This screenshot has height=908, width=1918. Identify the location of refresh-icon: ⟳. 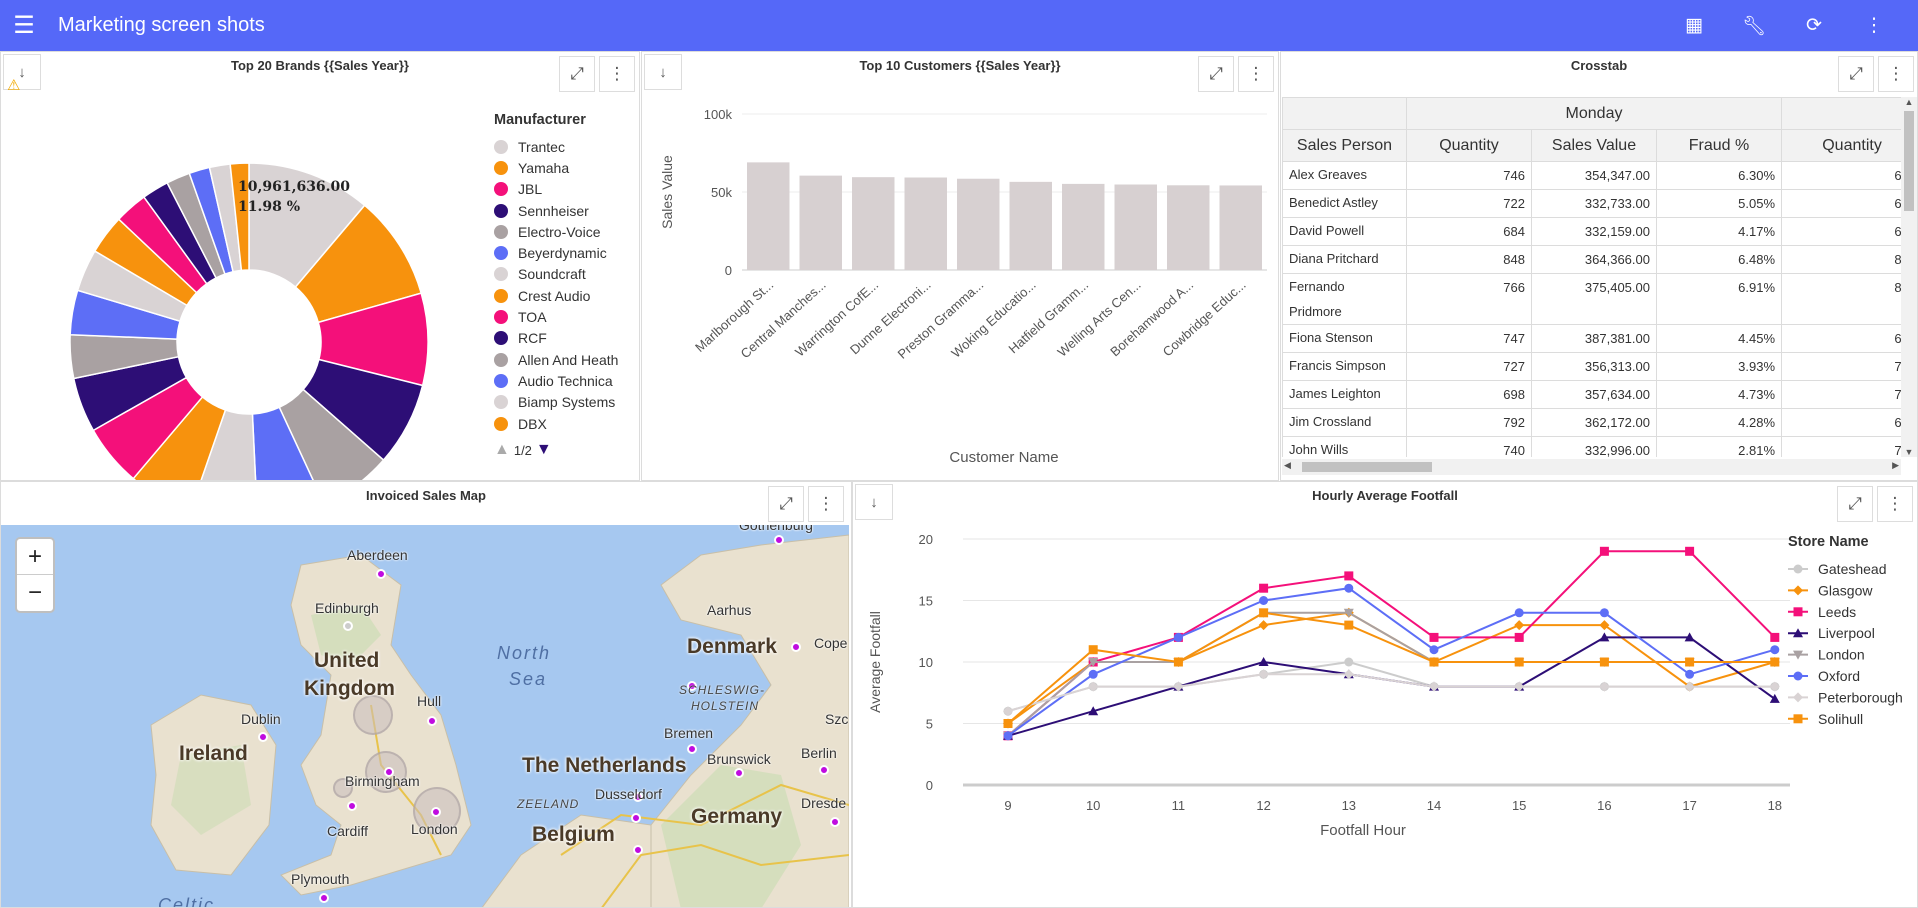
(1814, 25).